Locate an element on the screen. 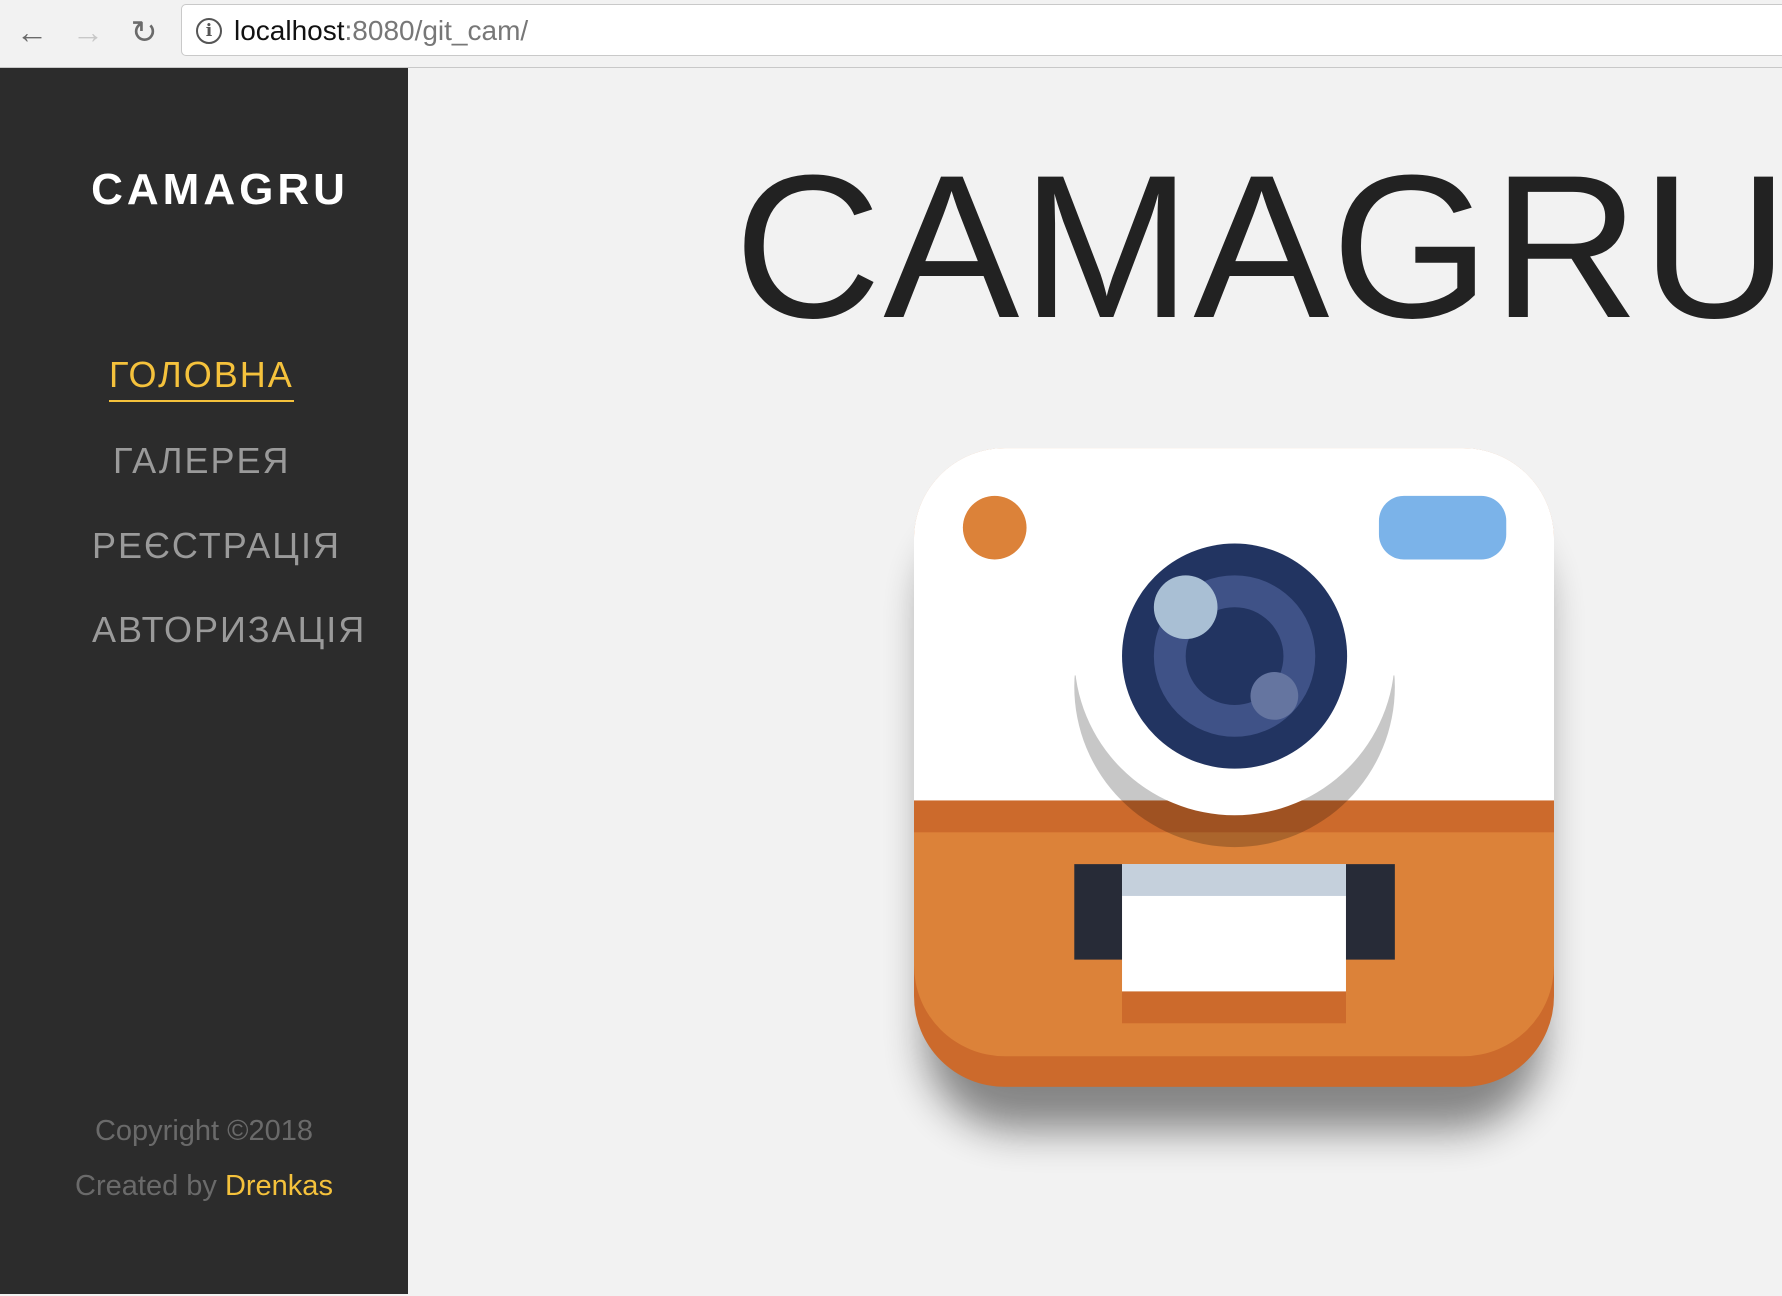 Image resolution: width=1782 pixels, height=1296 pixels. page-title: CAMAGRU is located at coordinates (1258, 247).